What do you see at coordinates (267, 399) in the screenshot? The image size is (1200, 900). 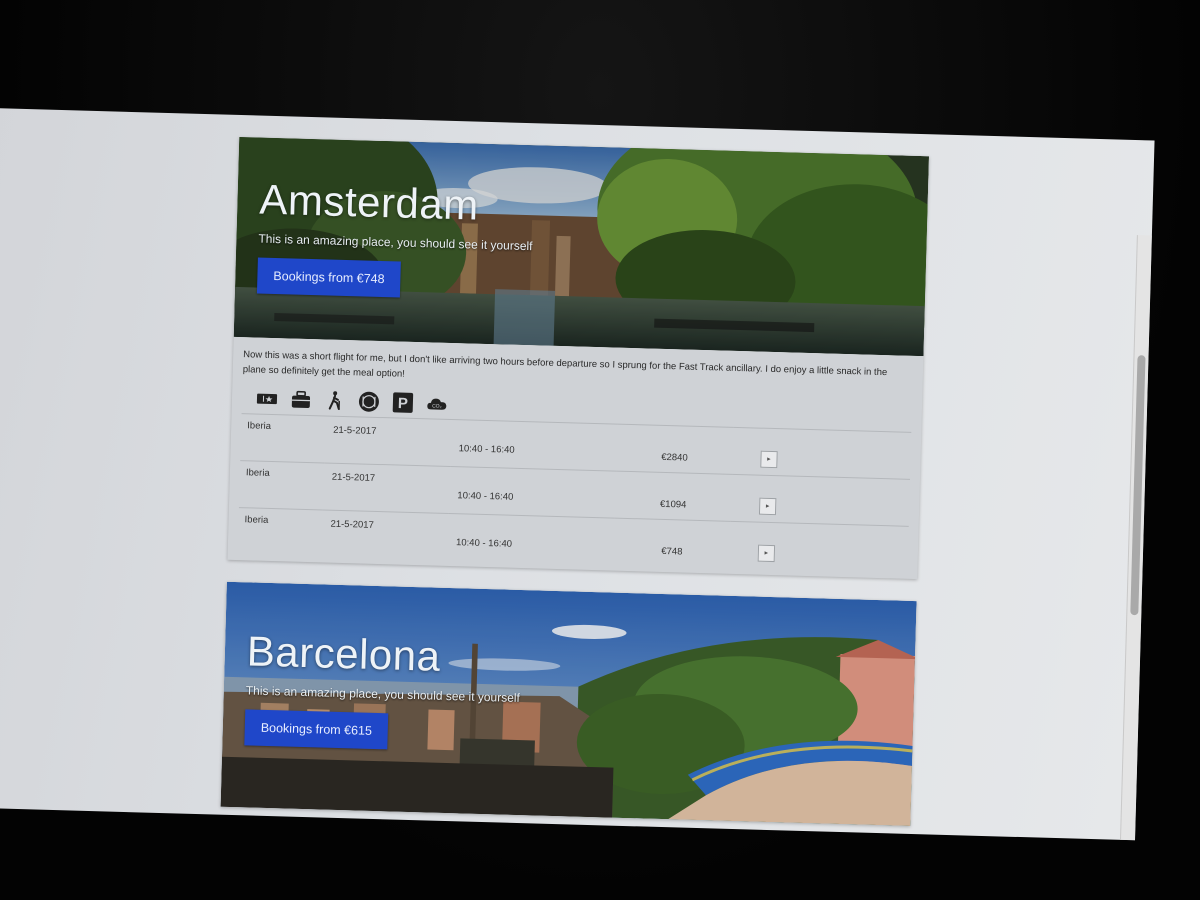 I see `ticket-icon` at bounding box center [267, 399].